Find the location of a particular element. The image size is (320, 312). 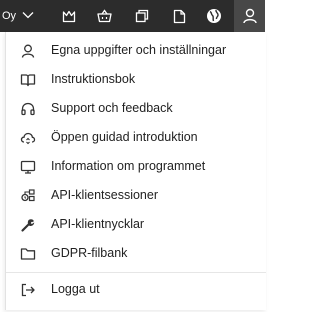

top-toolbar: Oy is located at coordinates (132, 16).